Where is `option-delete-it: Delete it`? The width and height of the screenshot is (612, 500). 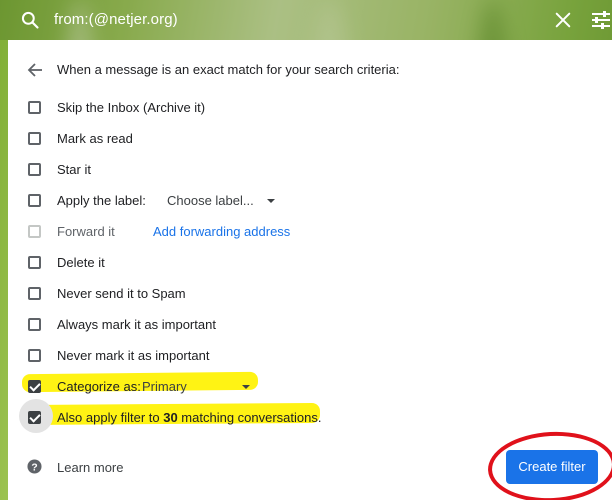 option-delete-it: Delete it is located at coordinates (308, 263).